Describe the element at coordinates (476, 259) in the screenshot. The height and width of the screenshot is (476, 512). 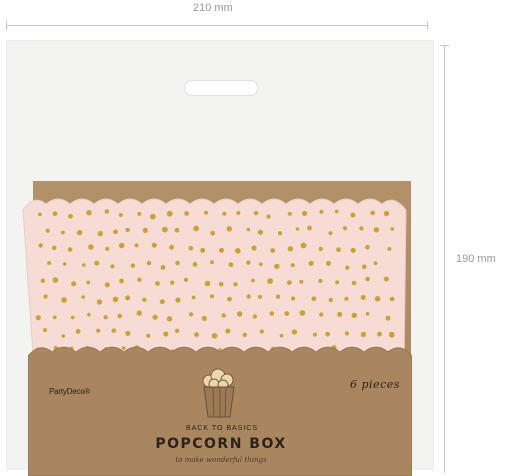
I see `height-dimension-label: 190 mm` at that location.